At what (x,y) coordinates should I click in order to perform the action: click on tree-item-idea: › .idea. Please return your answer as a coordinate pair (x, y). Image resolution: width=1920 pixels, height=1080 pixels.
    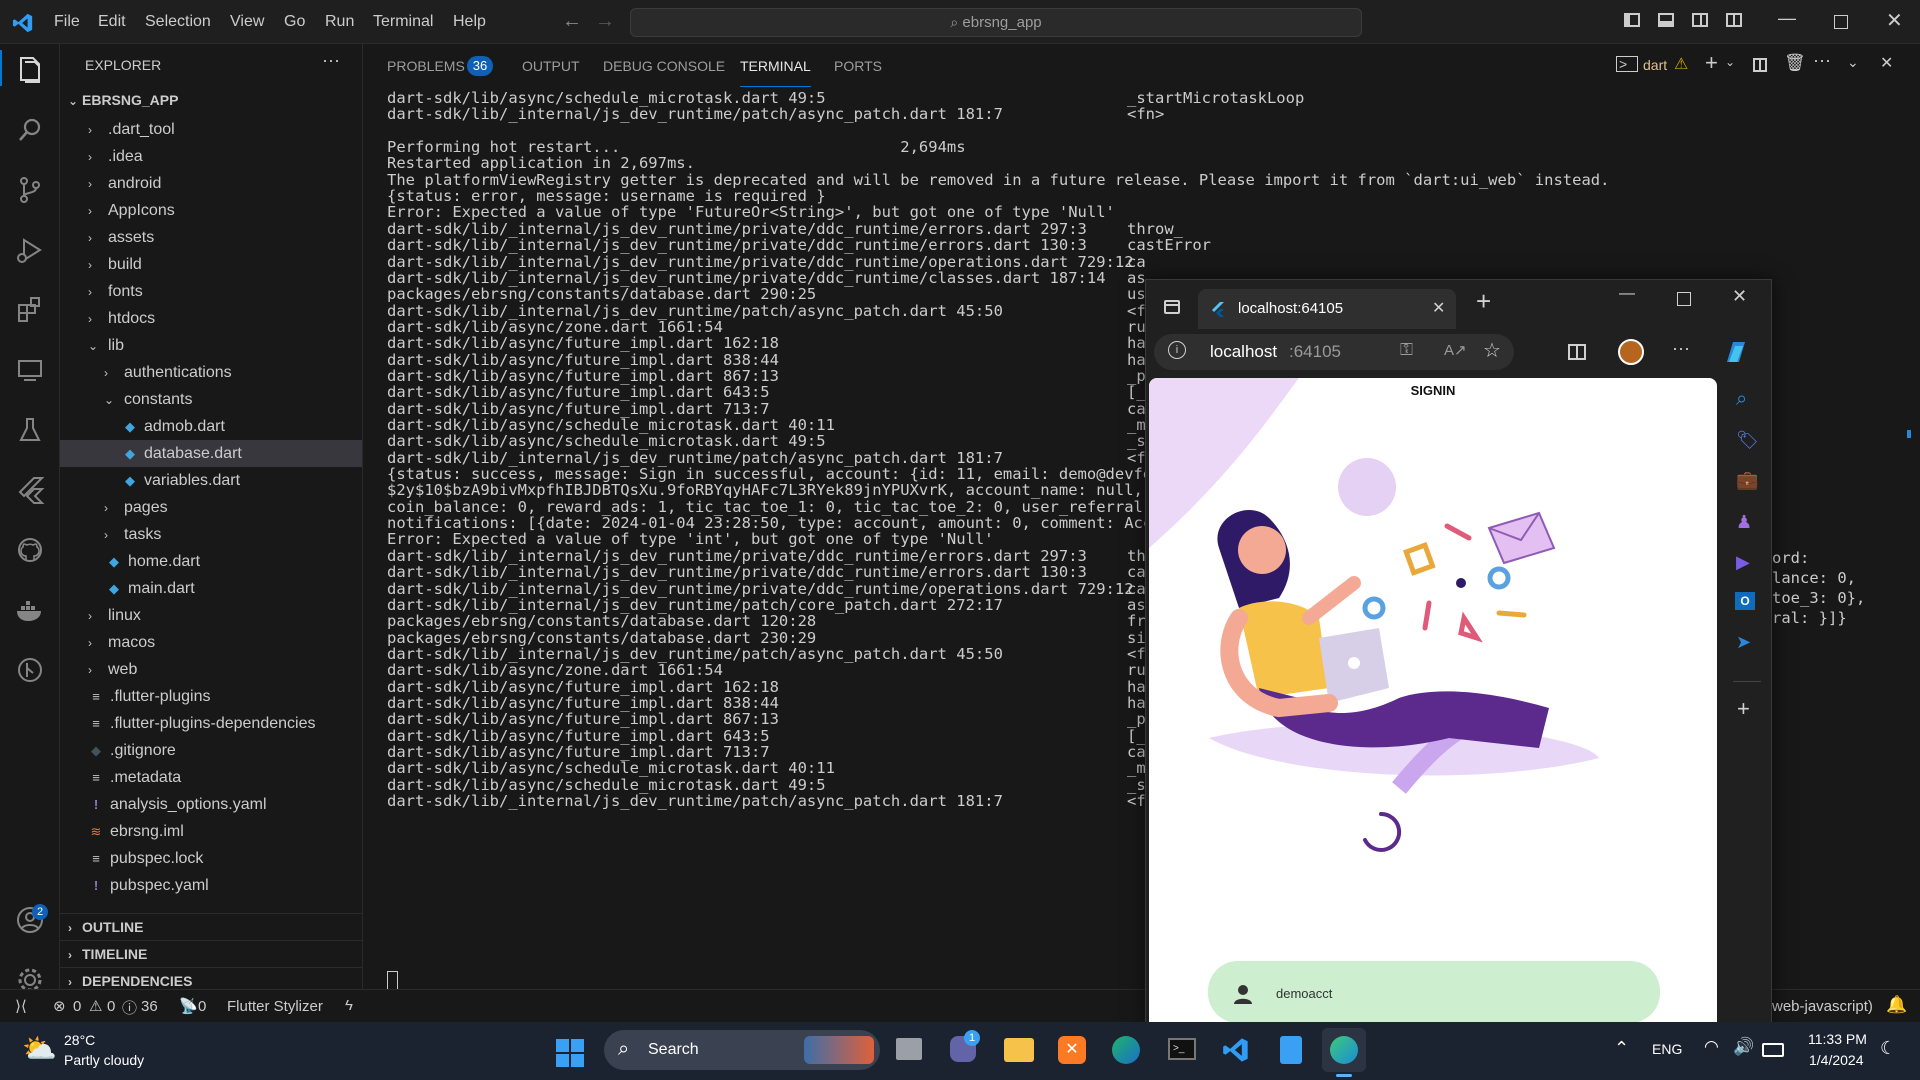
    Looking at the image, I should click on (211, 156).